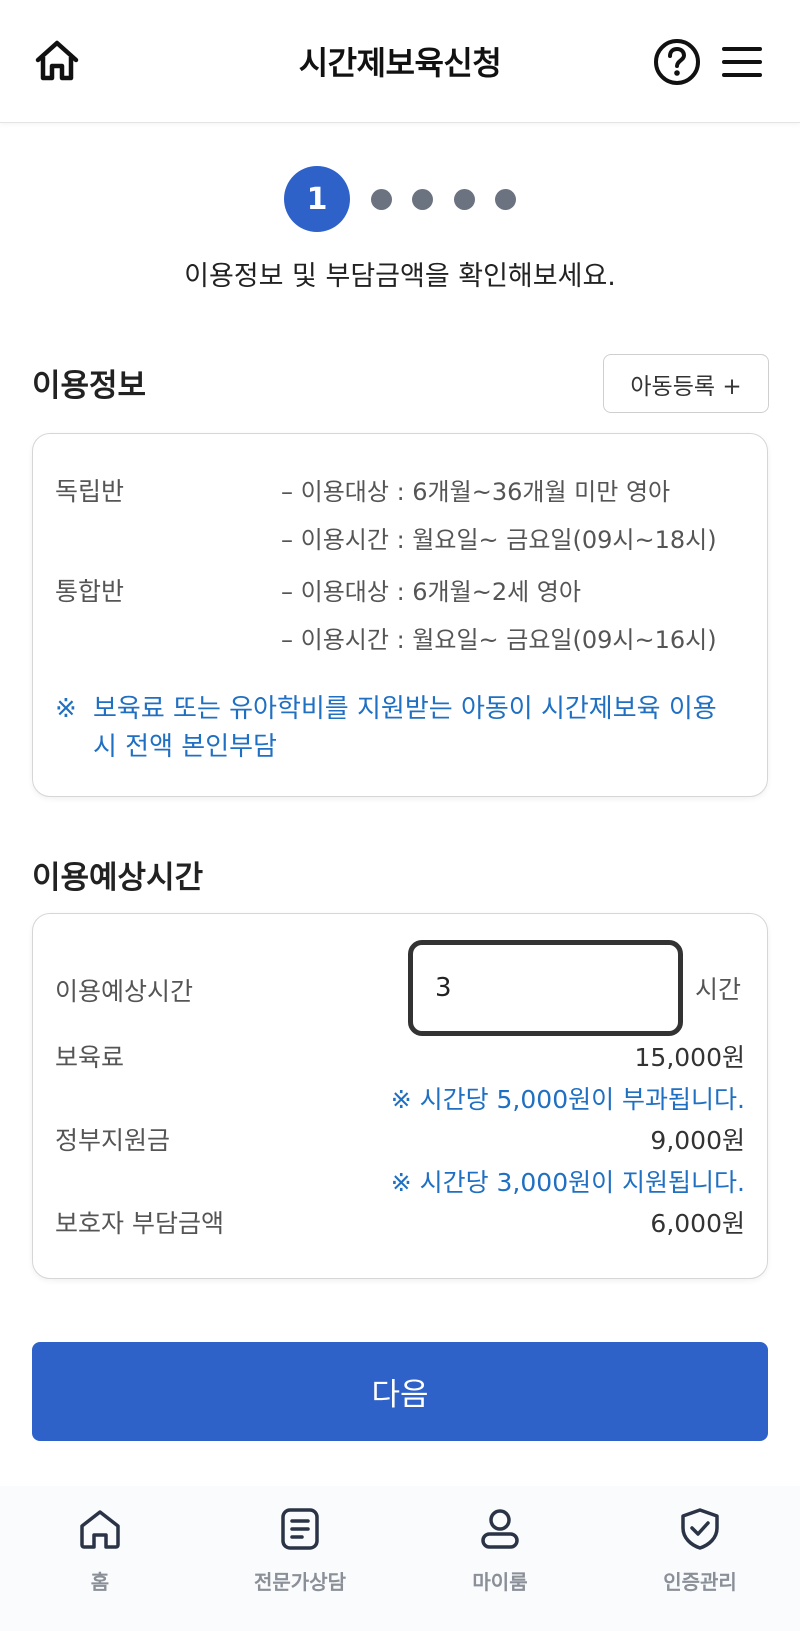  Describe the element at coordinates (700, 1582) in the screenshot. I see `nav-label-auth: 인증관리` at that location.